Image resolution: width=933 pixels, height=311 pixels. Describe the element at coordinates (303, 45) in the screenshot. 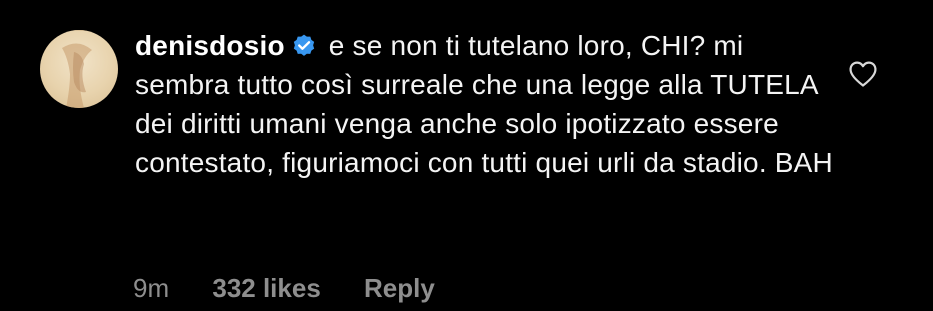

I see `verified-badge-icon` at that location.